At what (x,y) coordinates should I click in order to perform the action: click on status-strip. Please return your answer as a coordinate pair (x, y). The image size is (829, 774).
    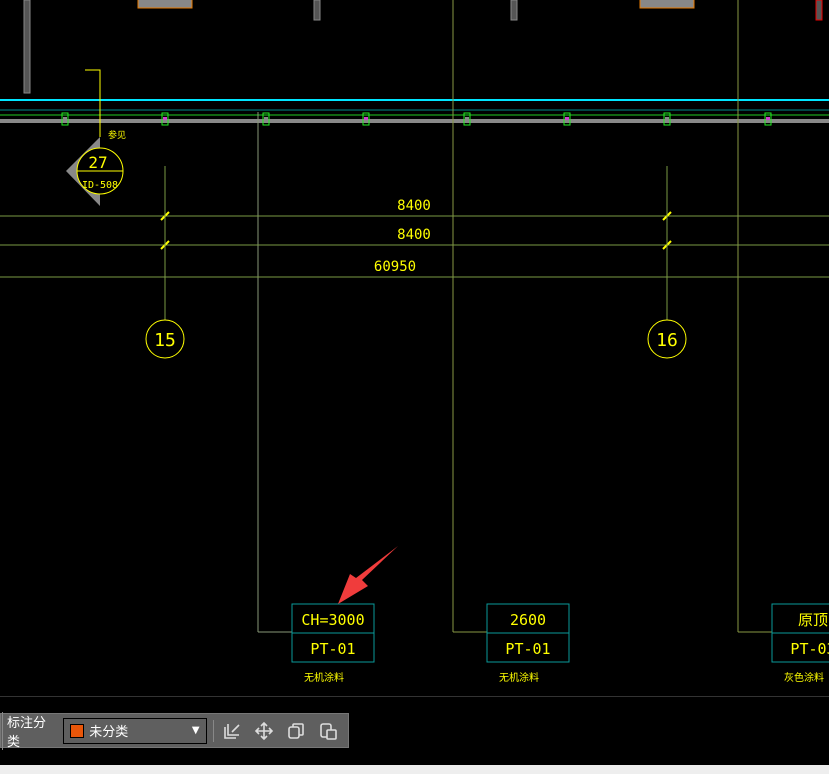
    Looking at the image, I should click on (414, 769).